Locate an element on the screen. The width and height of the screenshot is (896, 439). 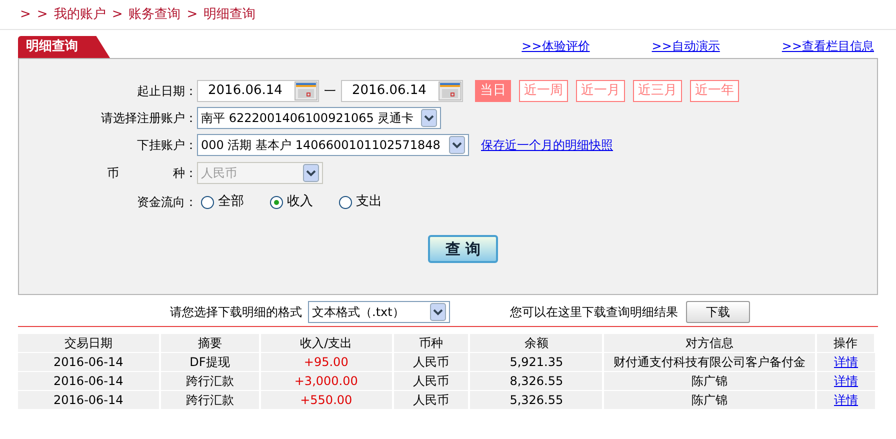
field-label: 请选择注册账户： is located at coordinates (148, 118).